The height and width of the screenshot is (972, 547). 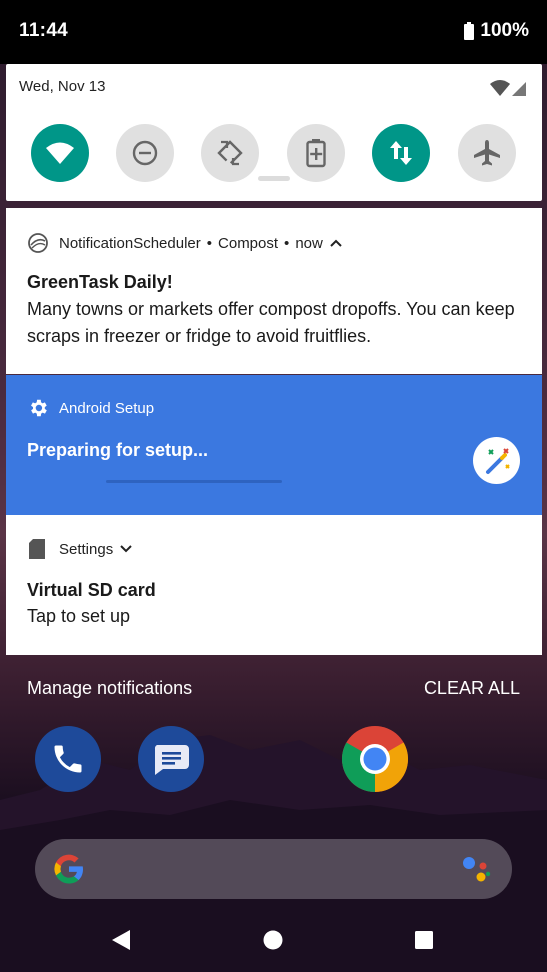 What do you see at coordinates (38, 243) in the screenshot?
I see `scheduler-app-icon` at bounding box center [38, 243].